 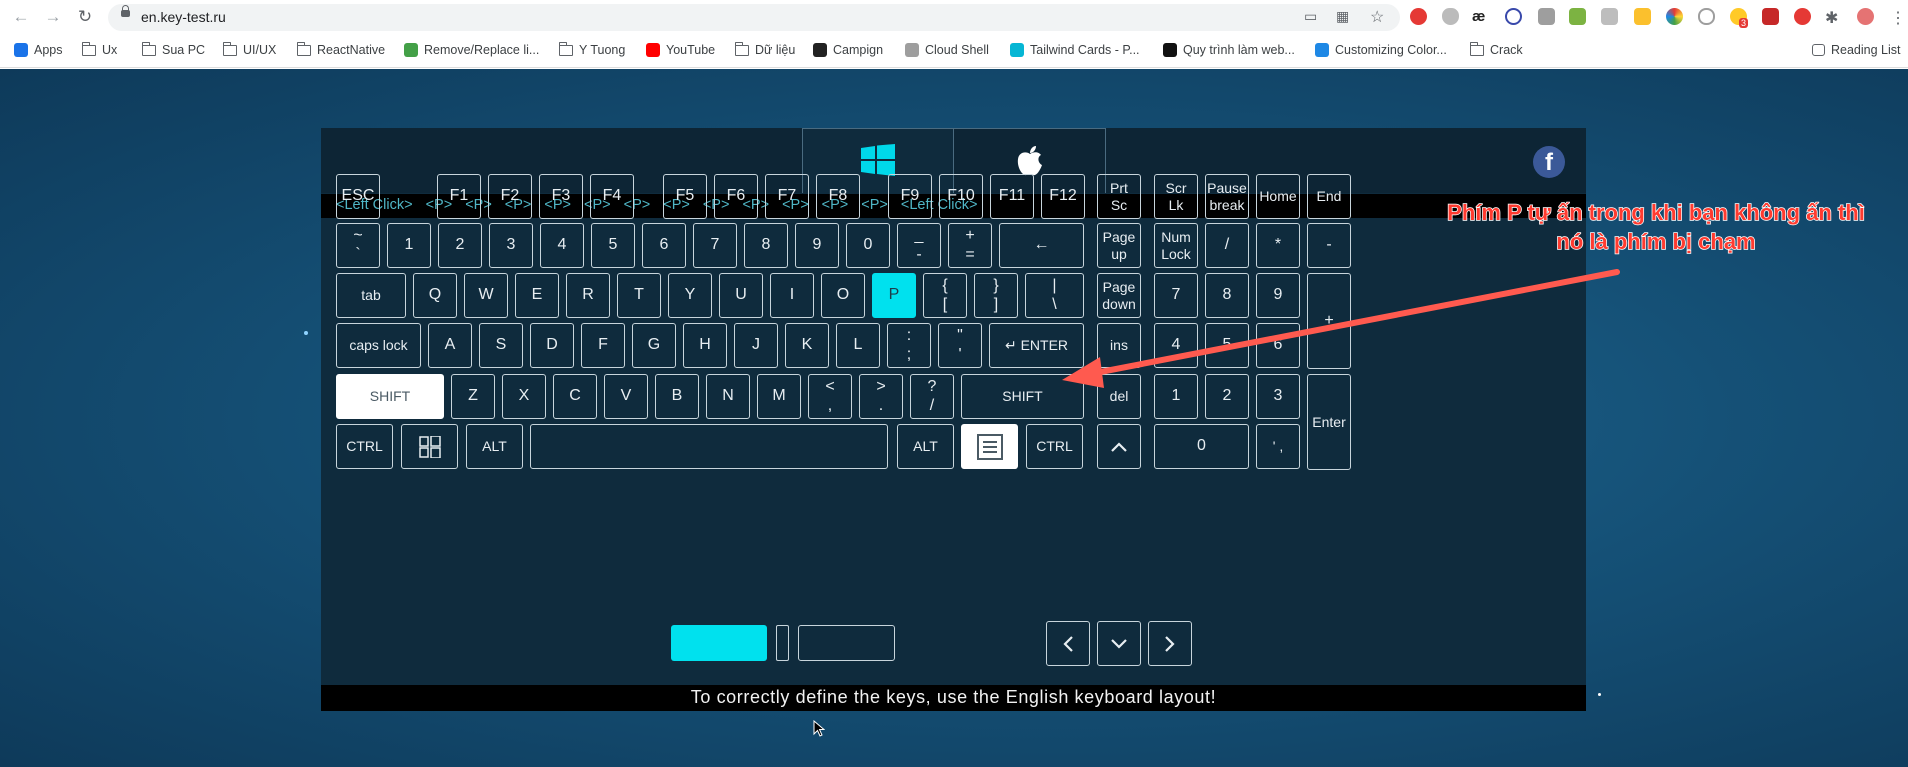 What do you see at coordinates (1833, 17) in the screenshot?
I see `puzzle-extensions-icon: ✱` at bounding box center [1833, 17].